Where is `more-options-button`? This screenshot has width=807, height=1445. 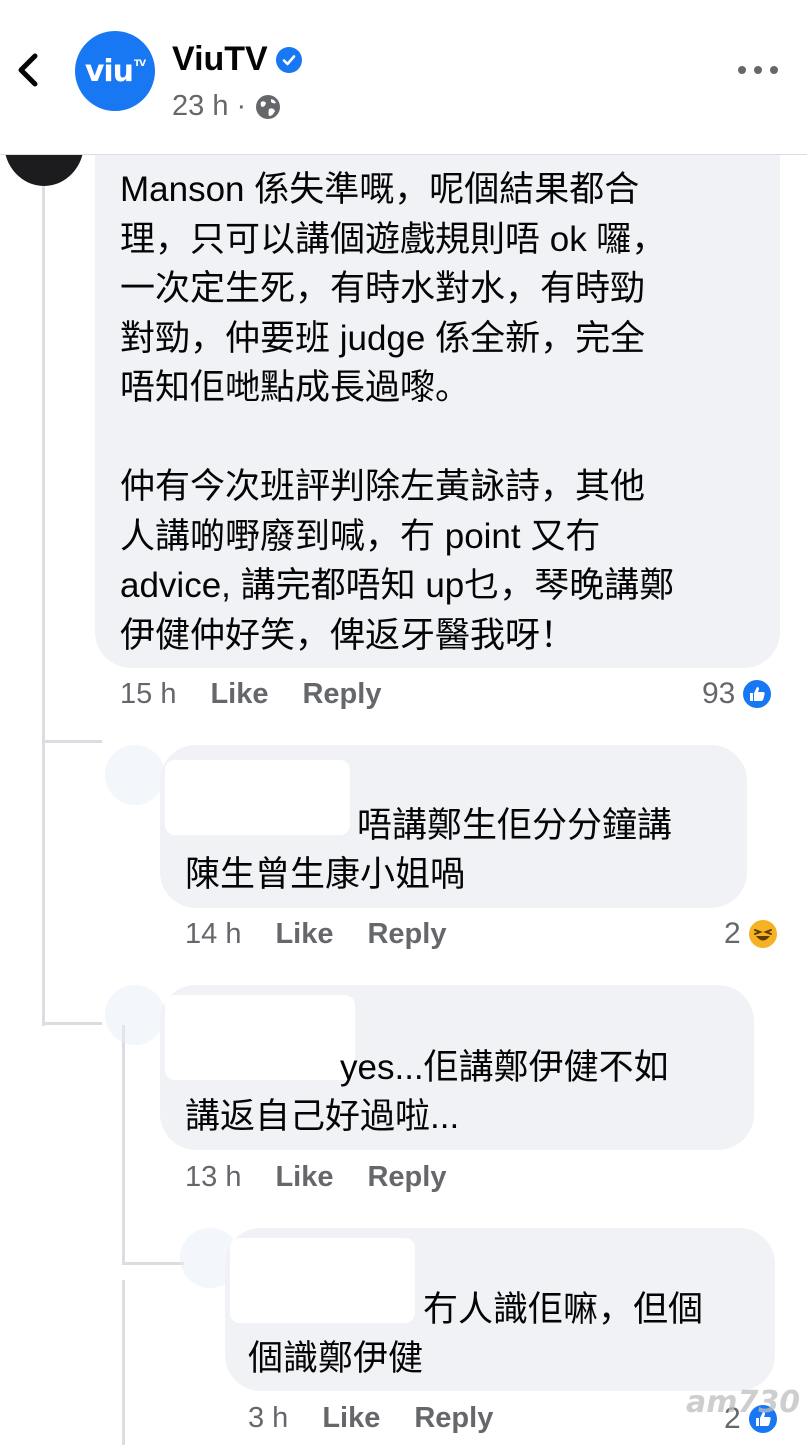
more-options-button is located at coordinates (758, 70).